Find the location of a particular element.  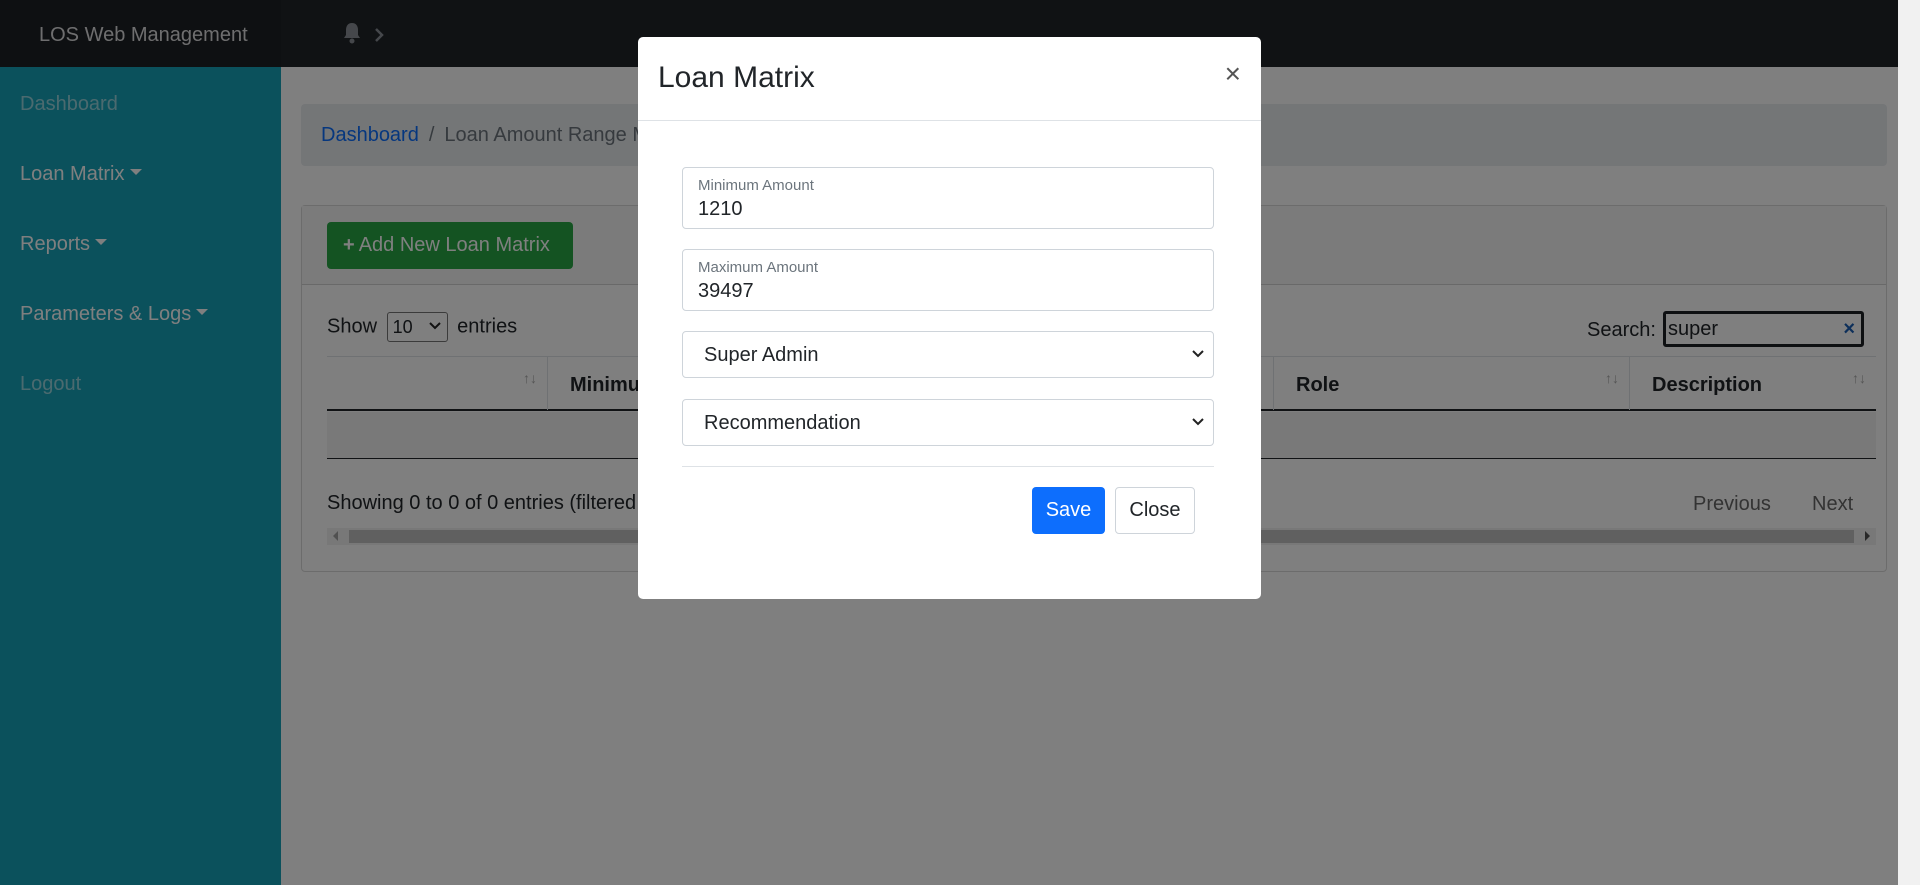

vertical-scrollbar is located at coordinates (1909, 442).